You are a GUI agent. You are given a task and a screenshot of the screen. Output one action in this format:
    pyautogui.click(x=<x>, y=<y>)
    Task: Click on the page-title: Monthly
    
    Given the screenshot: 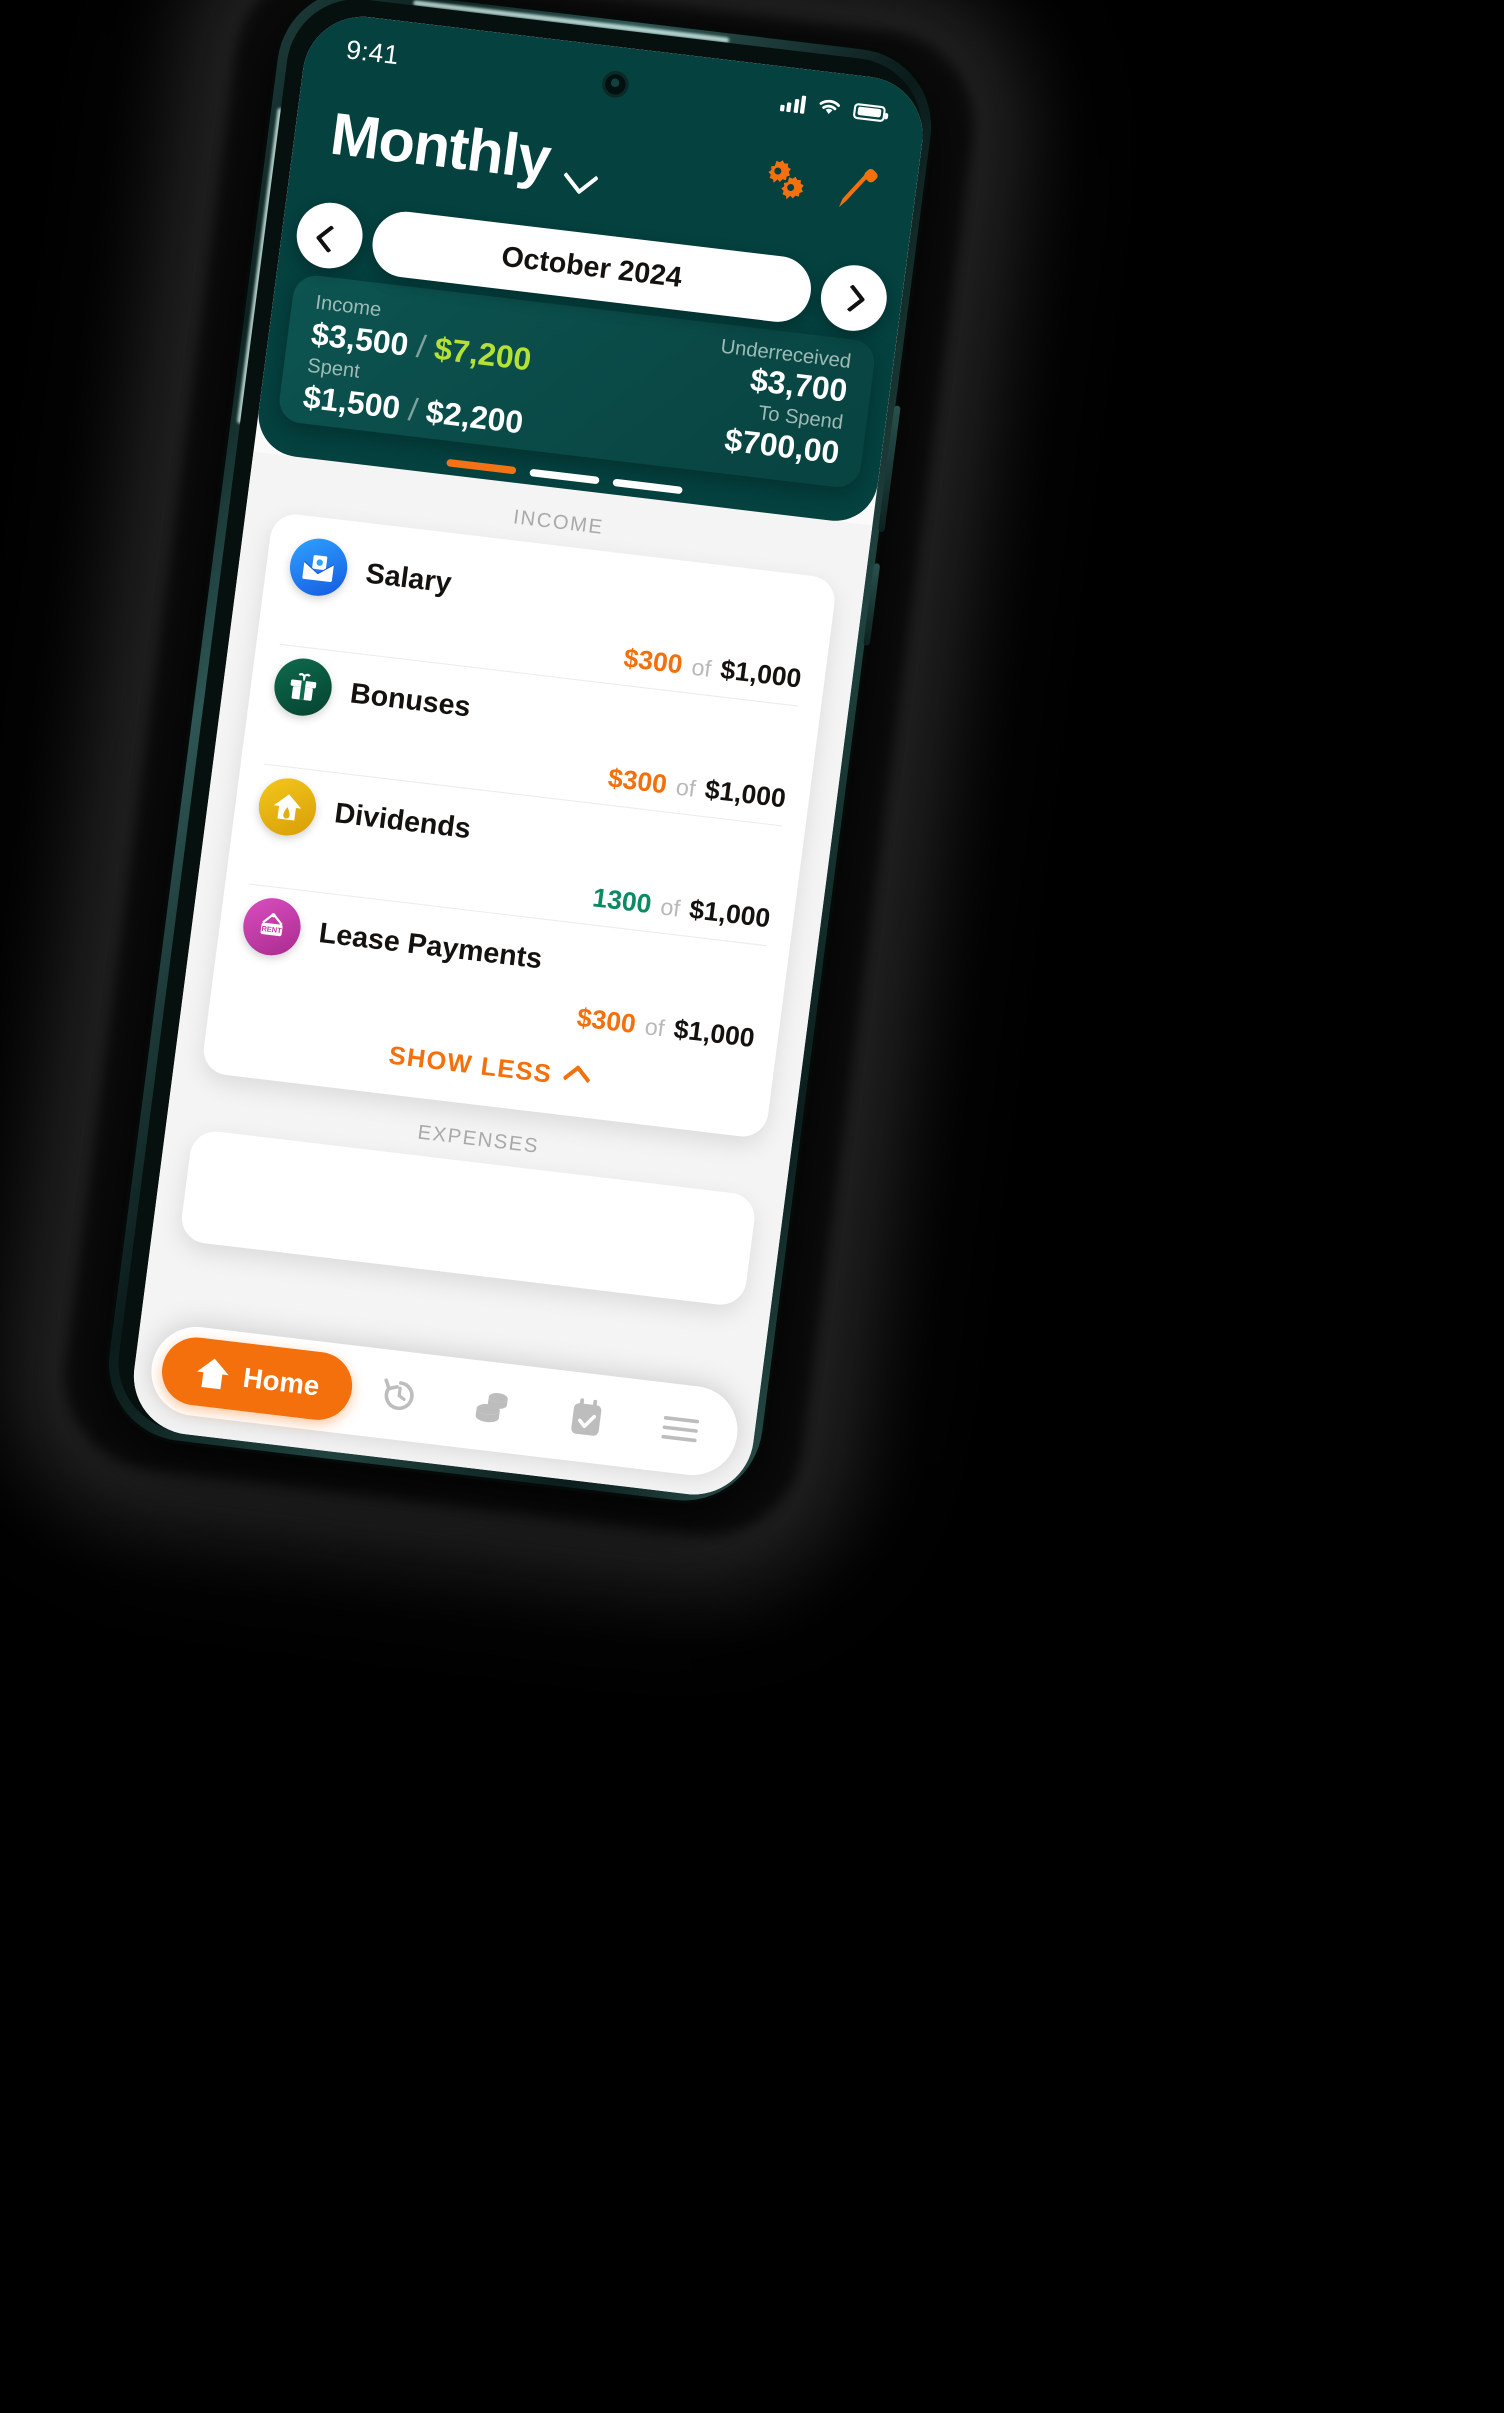 What is the action you would take?
    pyautogui.click(x=462, y=148)
    